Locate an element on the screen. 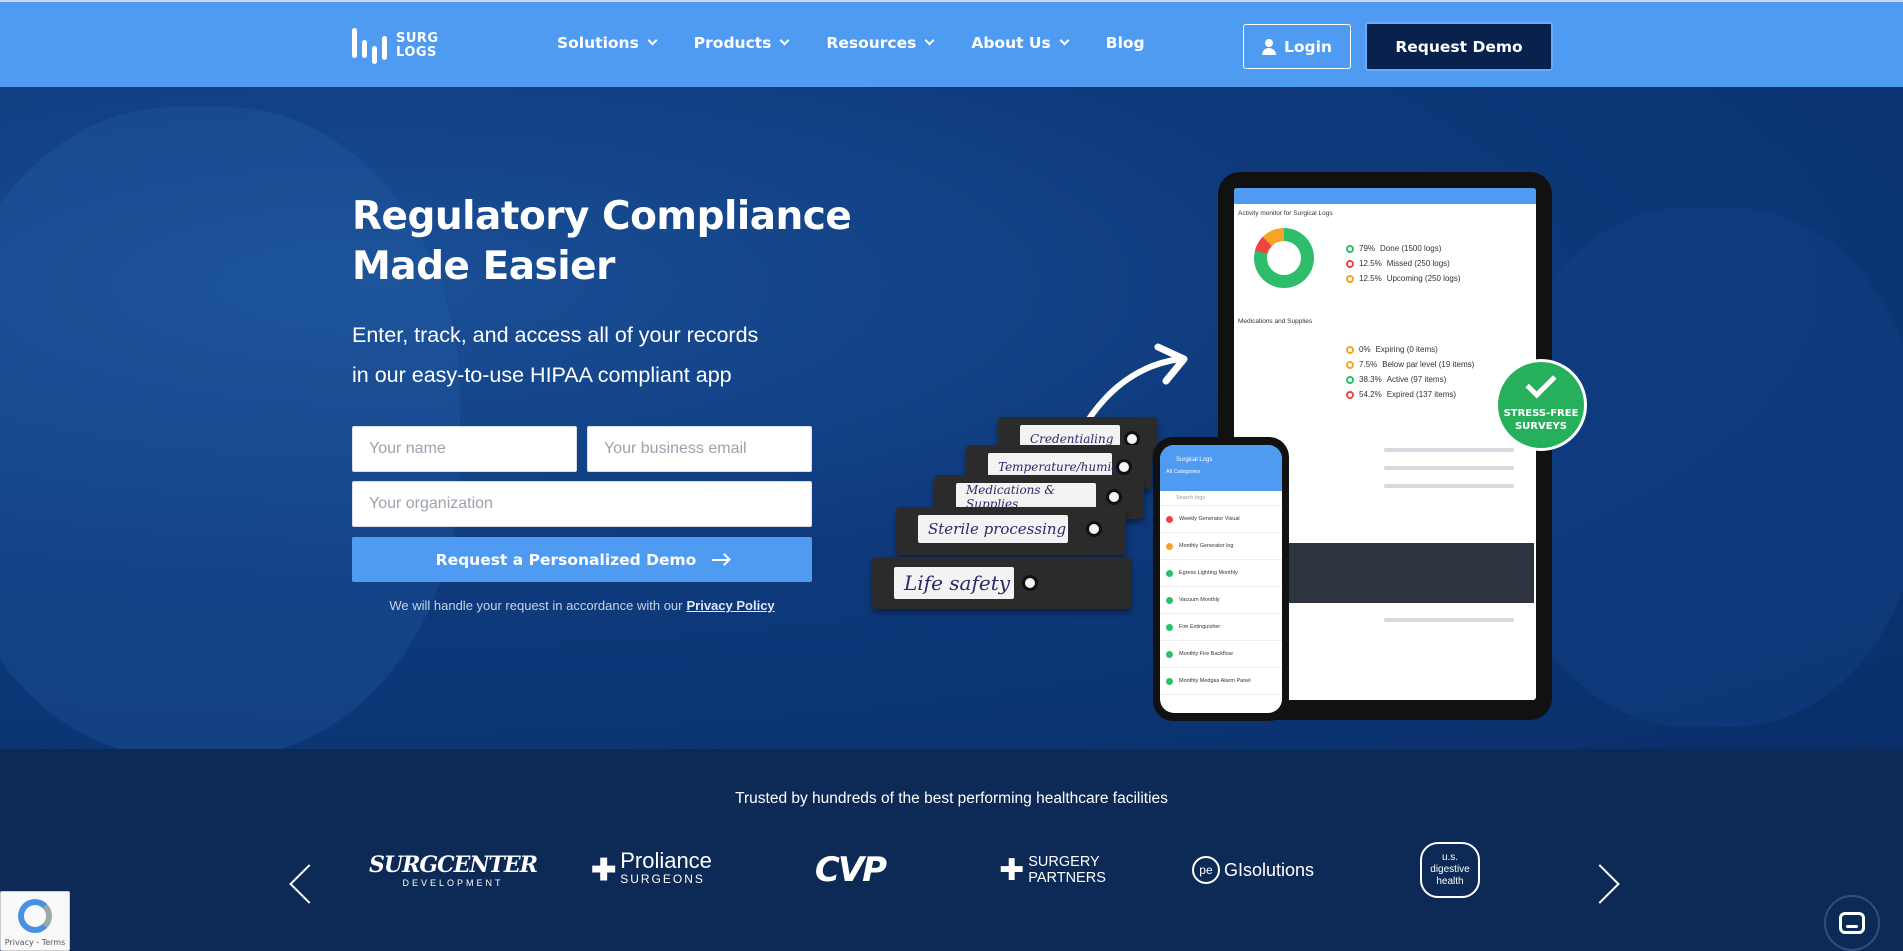 The height and width of the screenshot is (951, 1903). request-demo-label: Request Demo is located at coordinates (1459, 46).